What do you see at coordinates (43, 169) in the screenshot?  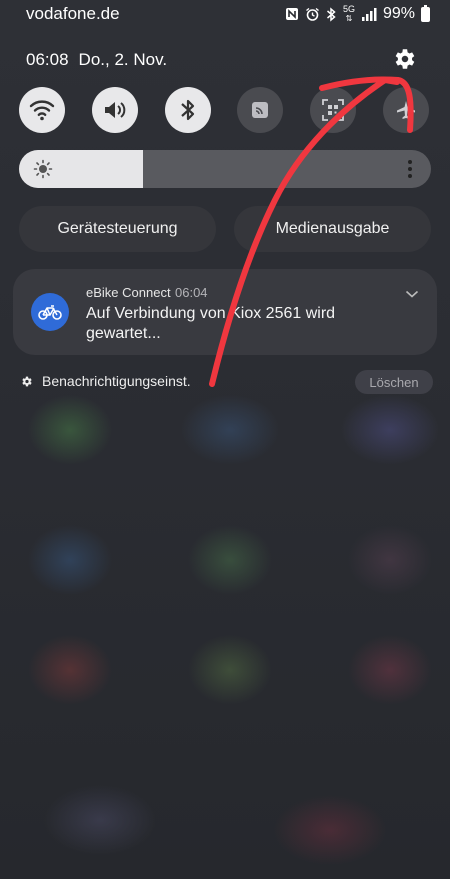 I see `brightness-sun-icon` at bounding box center [43, 169].